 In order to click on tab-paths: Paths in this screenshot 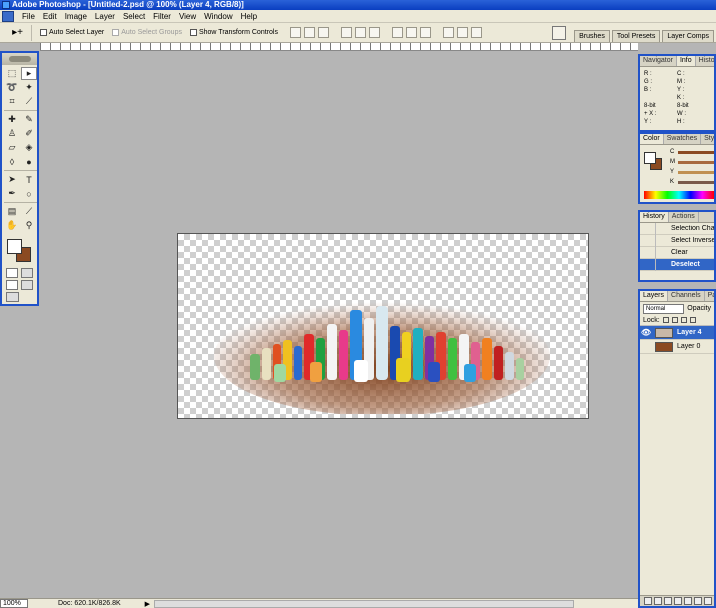, I will do `click(709, 296)`.